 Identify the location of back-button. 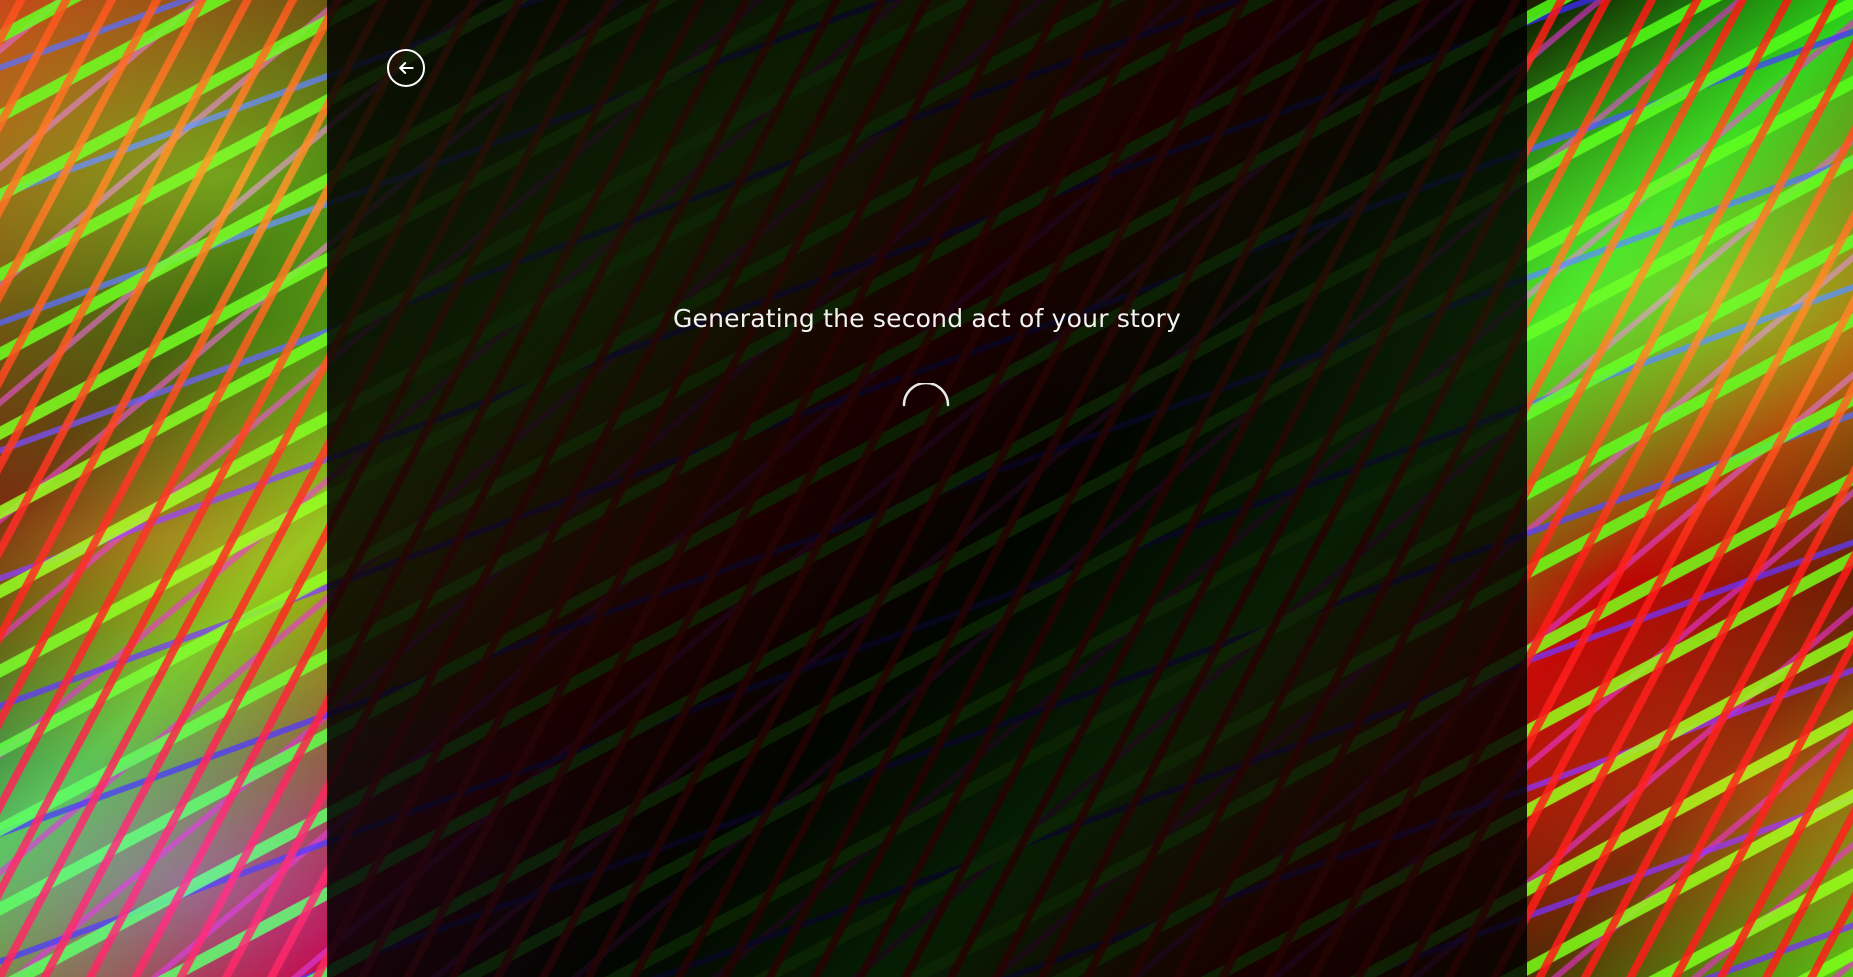
(406, 68).